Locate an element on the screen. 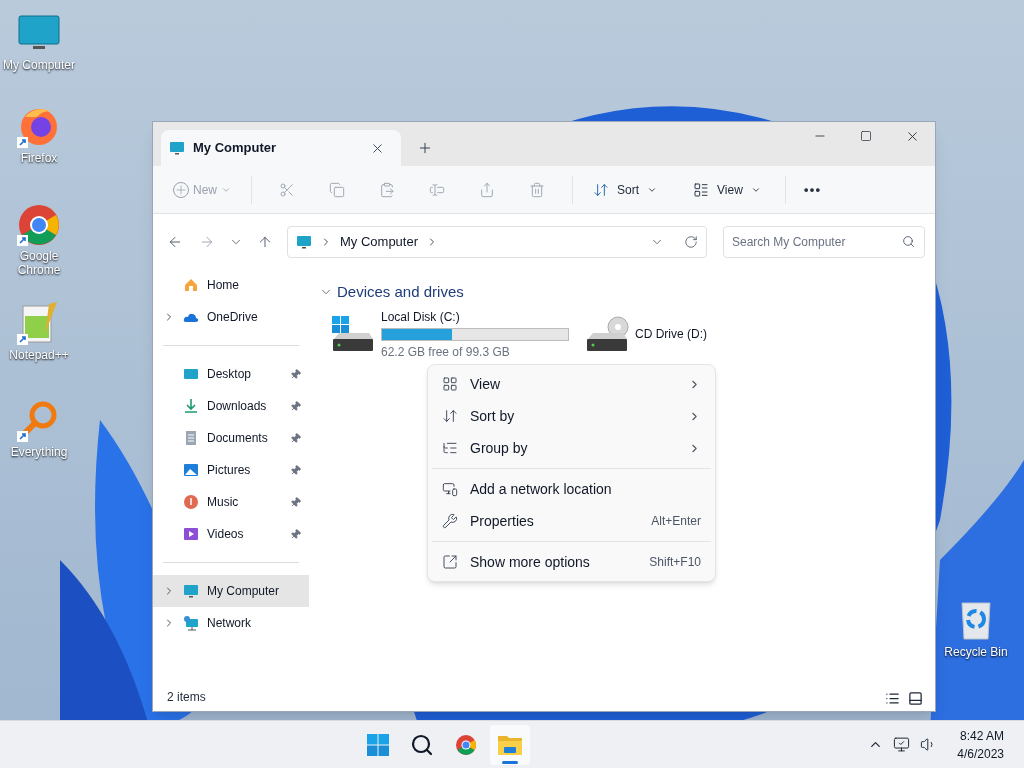  clock-time: 8:42 AM is located at coordinates (981, 735).